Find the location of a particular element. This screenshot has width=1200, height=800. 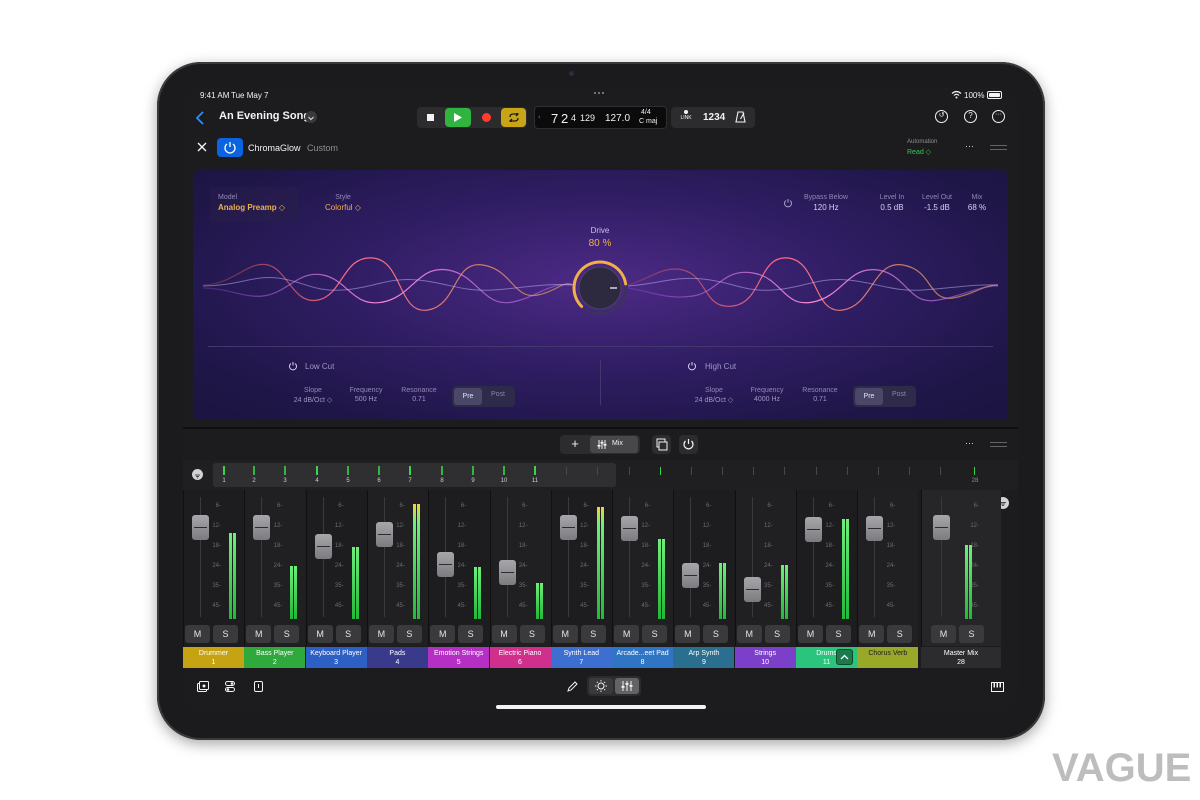

bypass-power-icon is located at coordinates (788, 203).